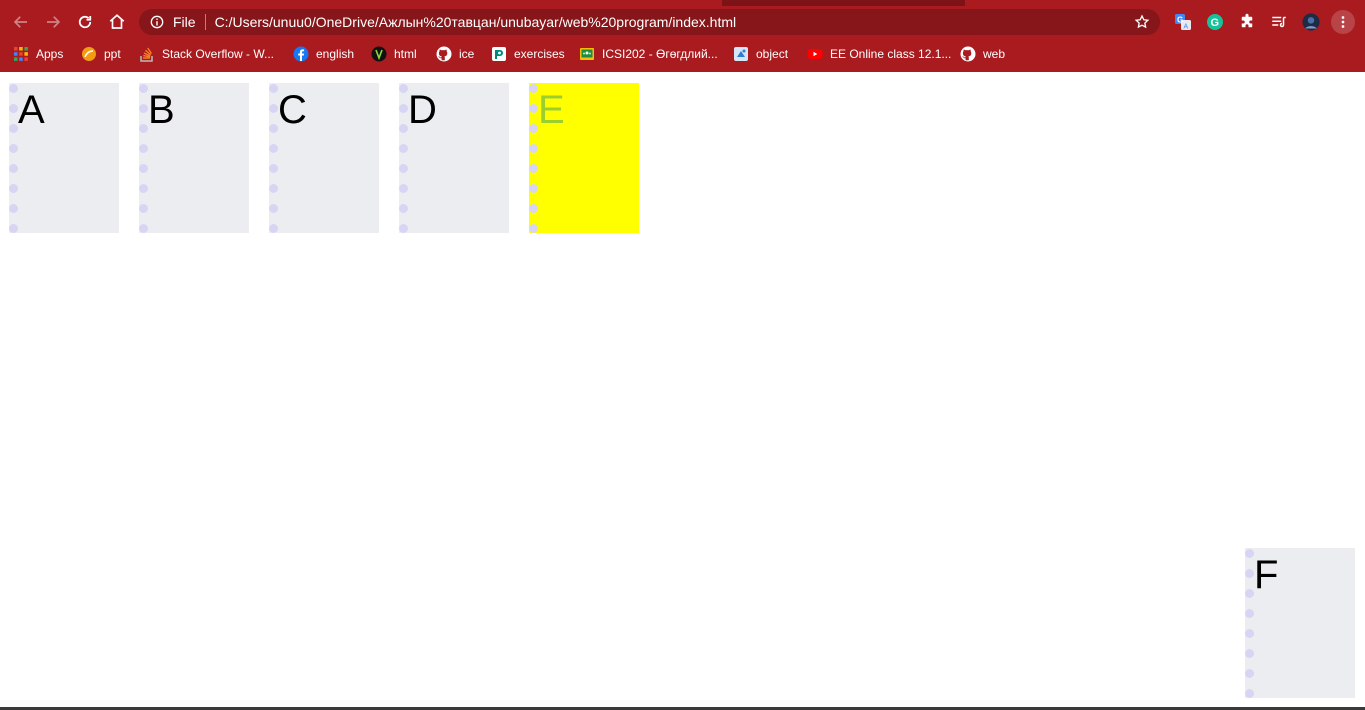 This screenshot has width=1365, height=710. What do you see at coordinates (587, 54) in the screenshot?
I see `google-classroom-icon` at bounding box center [587, 54].